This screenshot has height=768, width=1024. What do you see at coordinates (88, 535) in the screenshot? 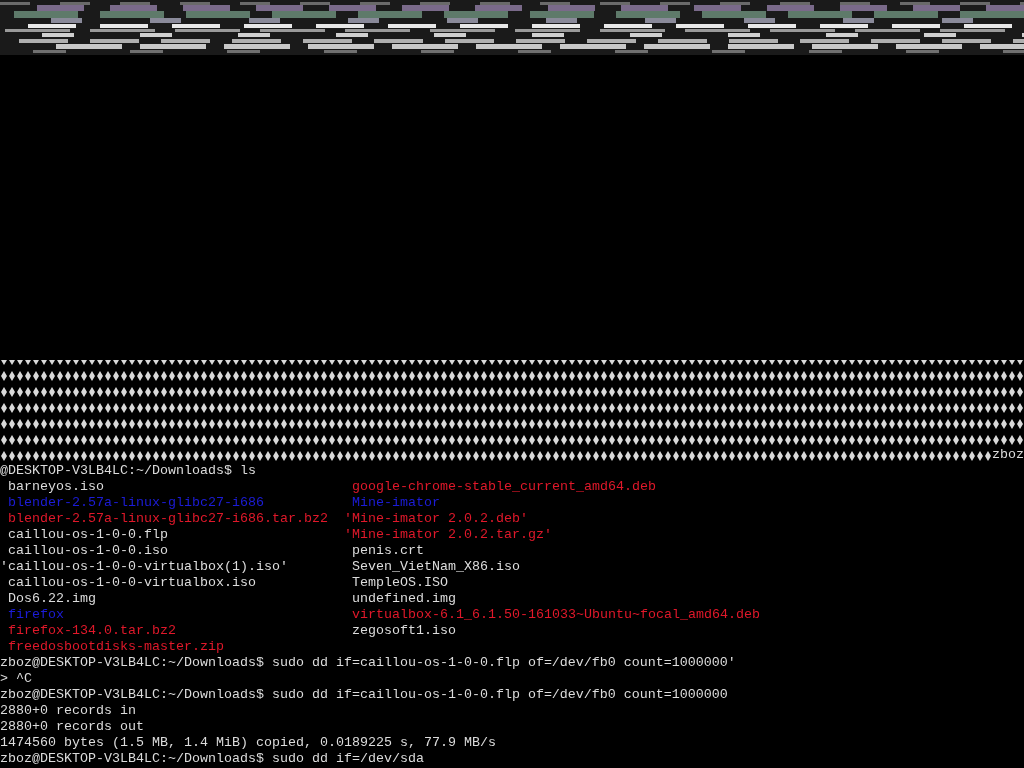
I see `file-name: caillou-os-1-0-0.flp` at bounding box center [88, 535].